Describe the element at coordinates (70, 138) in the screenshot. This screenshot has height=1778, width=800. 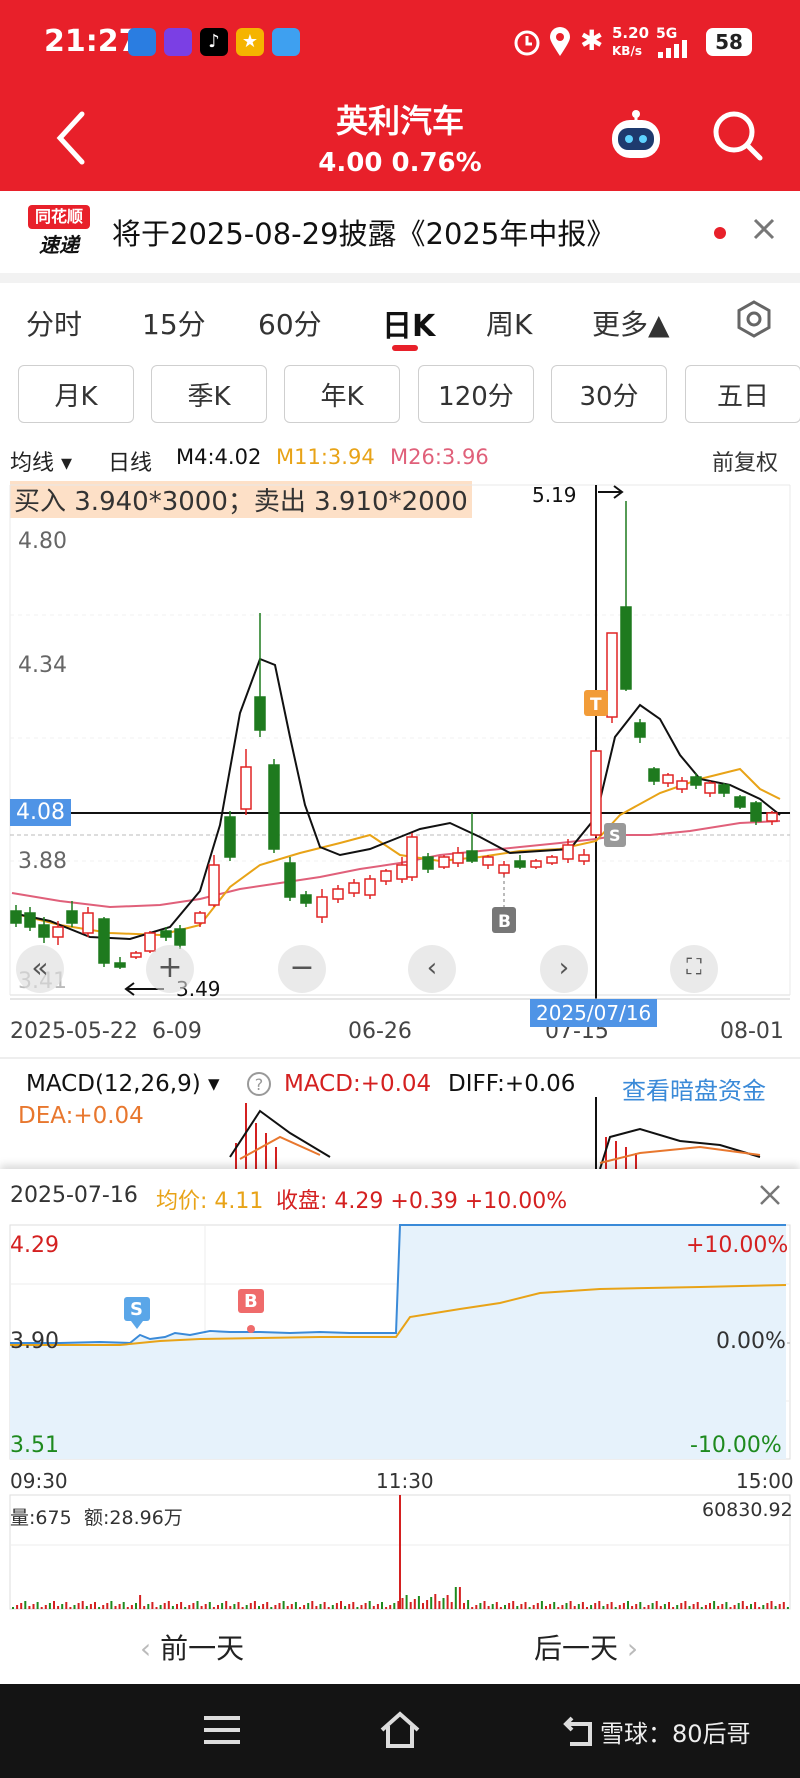
I see `back-icon` at that location.